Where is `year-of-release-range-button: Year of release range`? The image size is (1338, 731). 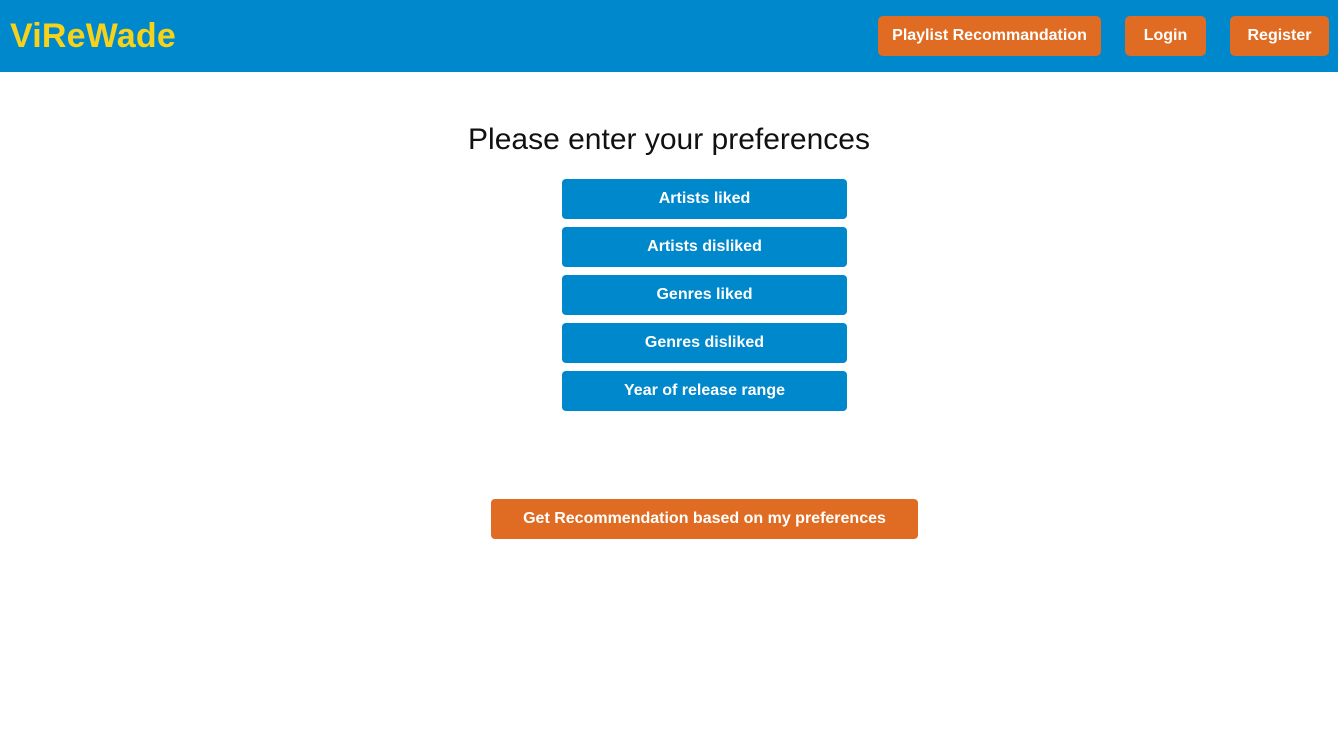
year-of-release-range-button: Year of release range is located at coordinates (704, 391).